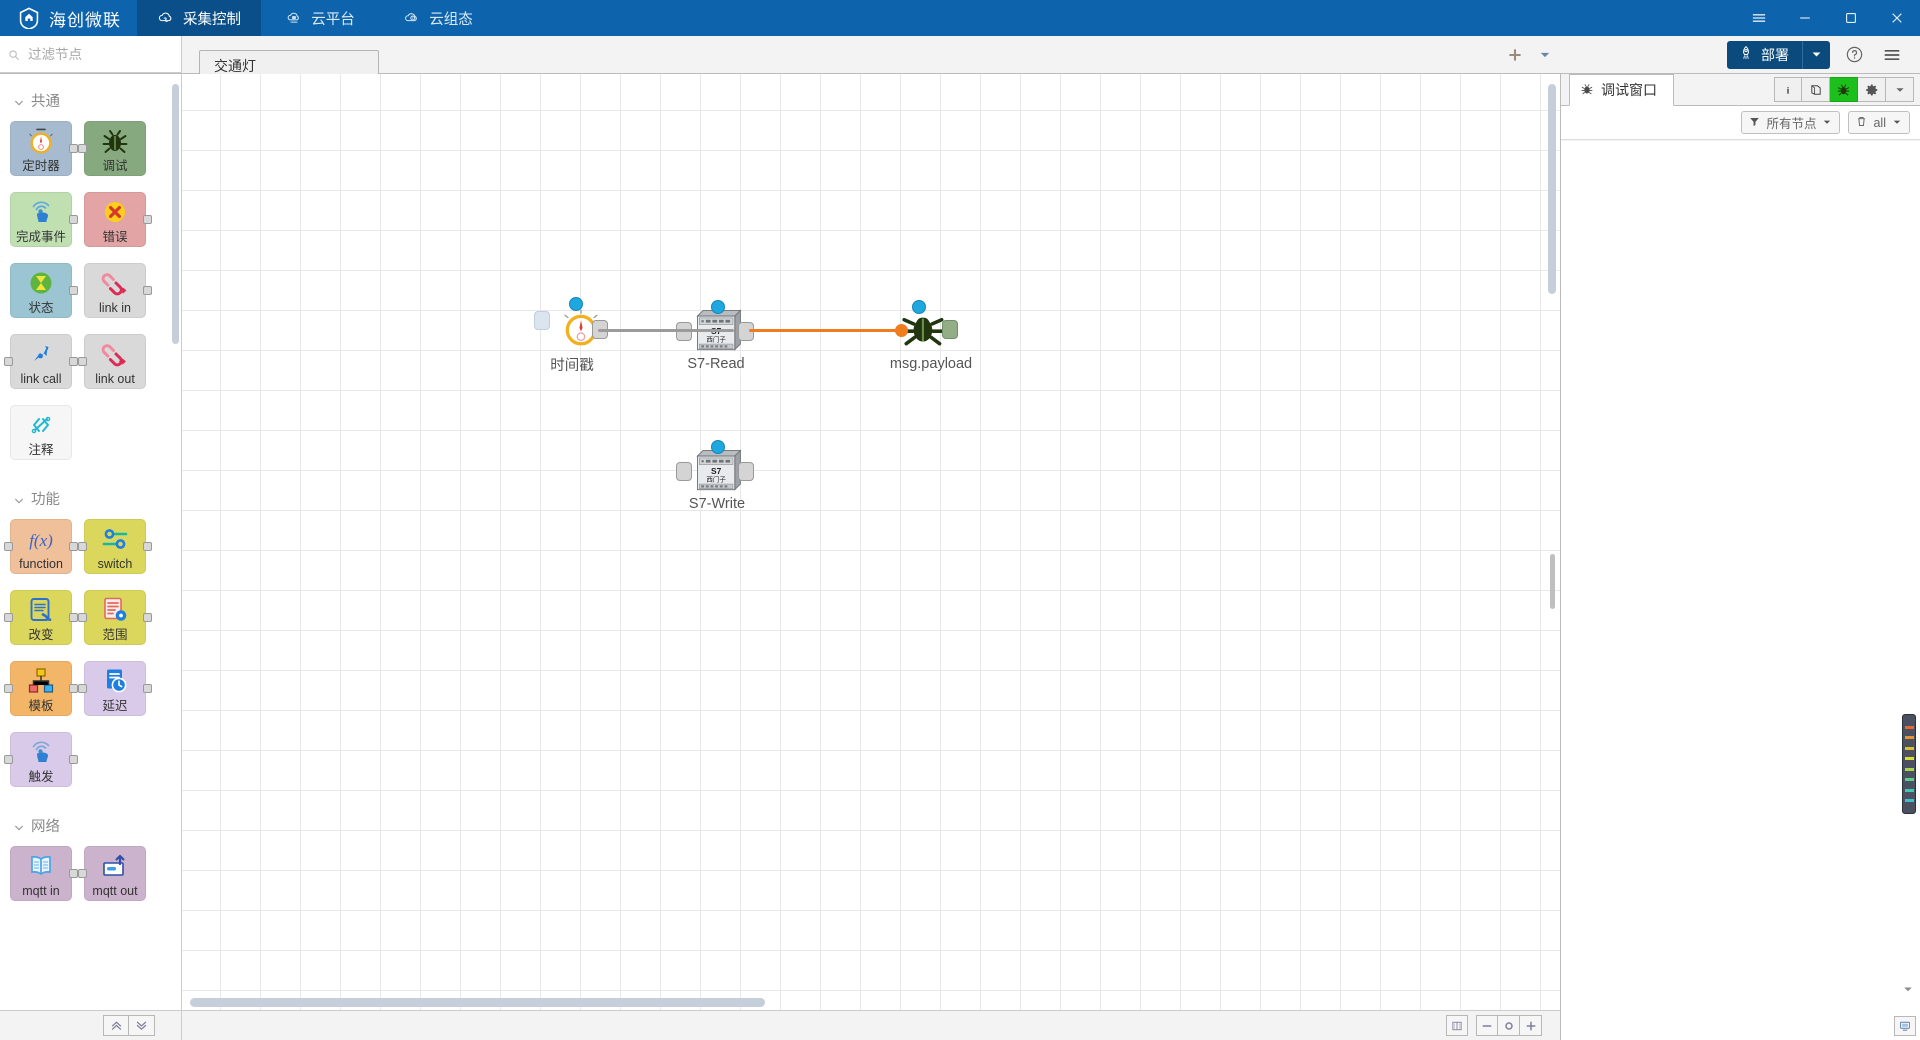  Describe the element at coordinates (438, 18) in the screenshot. I see `nav-tab-cloud-scada: 云组态` at that location.